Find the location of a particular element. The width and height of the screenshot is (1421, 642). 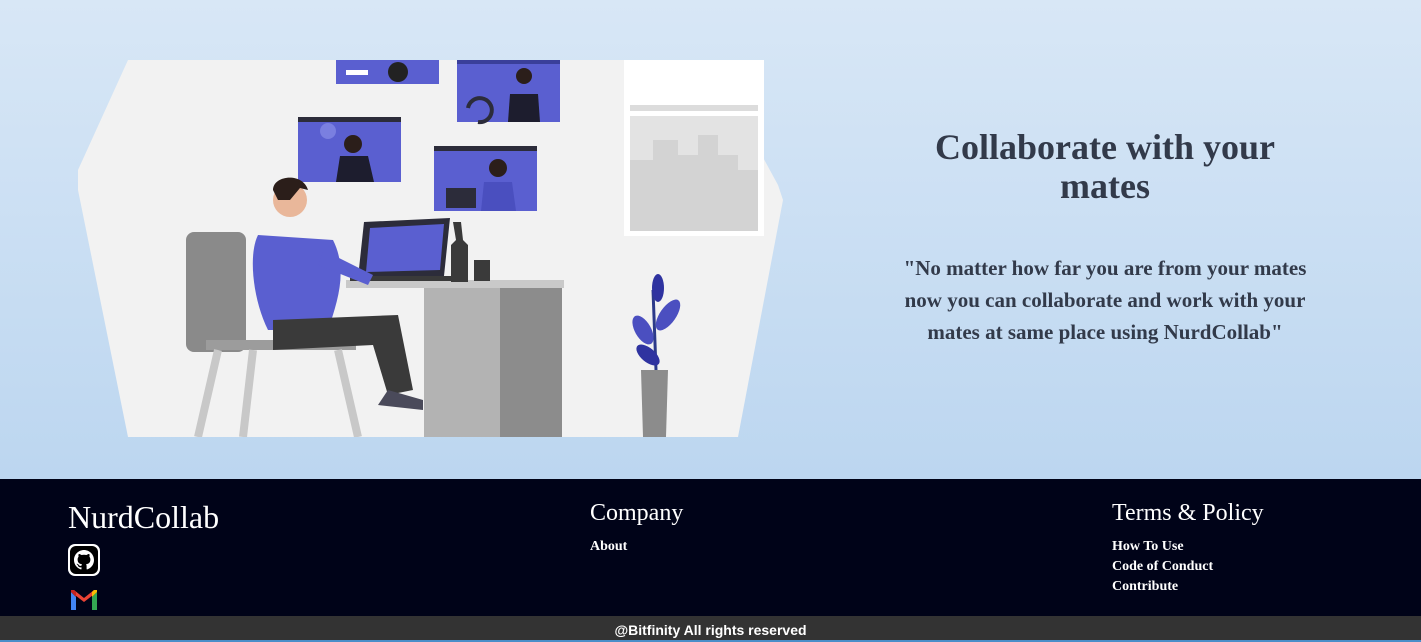

how-to-use-link: How To Use is located at coordinates (1188, 547).